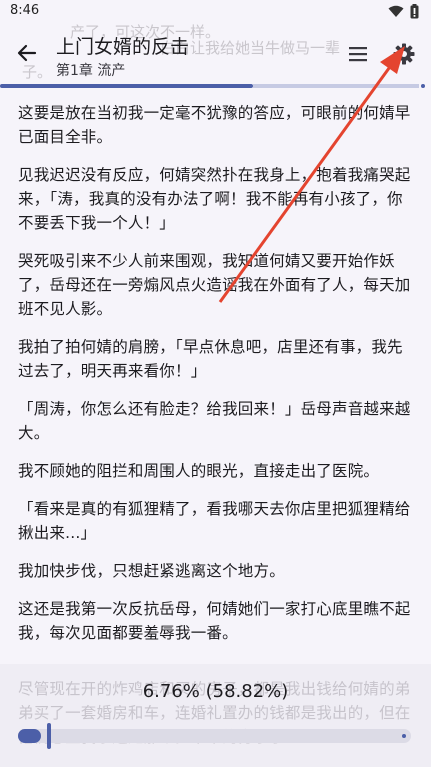 This screenshot has width=431, height=767. What do you see at coordinates (423, 86) in the screenshot?
I see `chapter-progress-end-dot` at bounding box center [423, 86].